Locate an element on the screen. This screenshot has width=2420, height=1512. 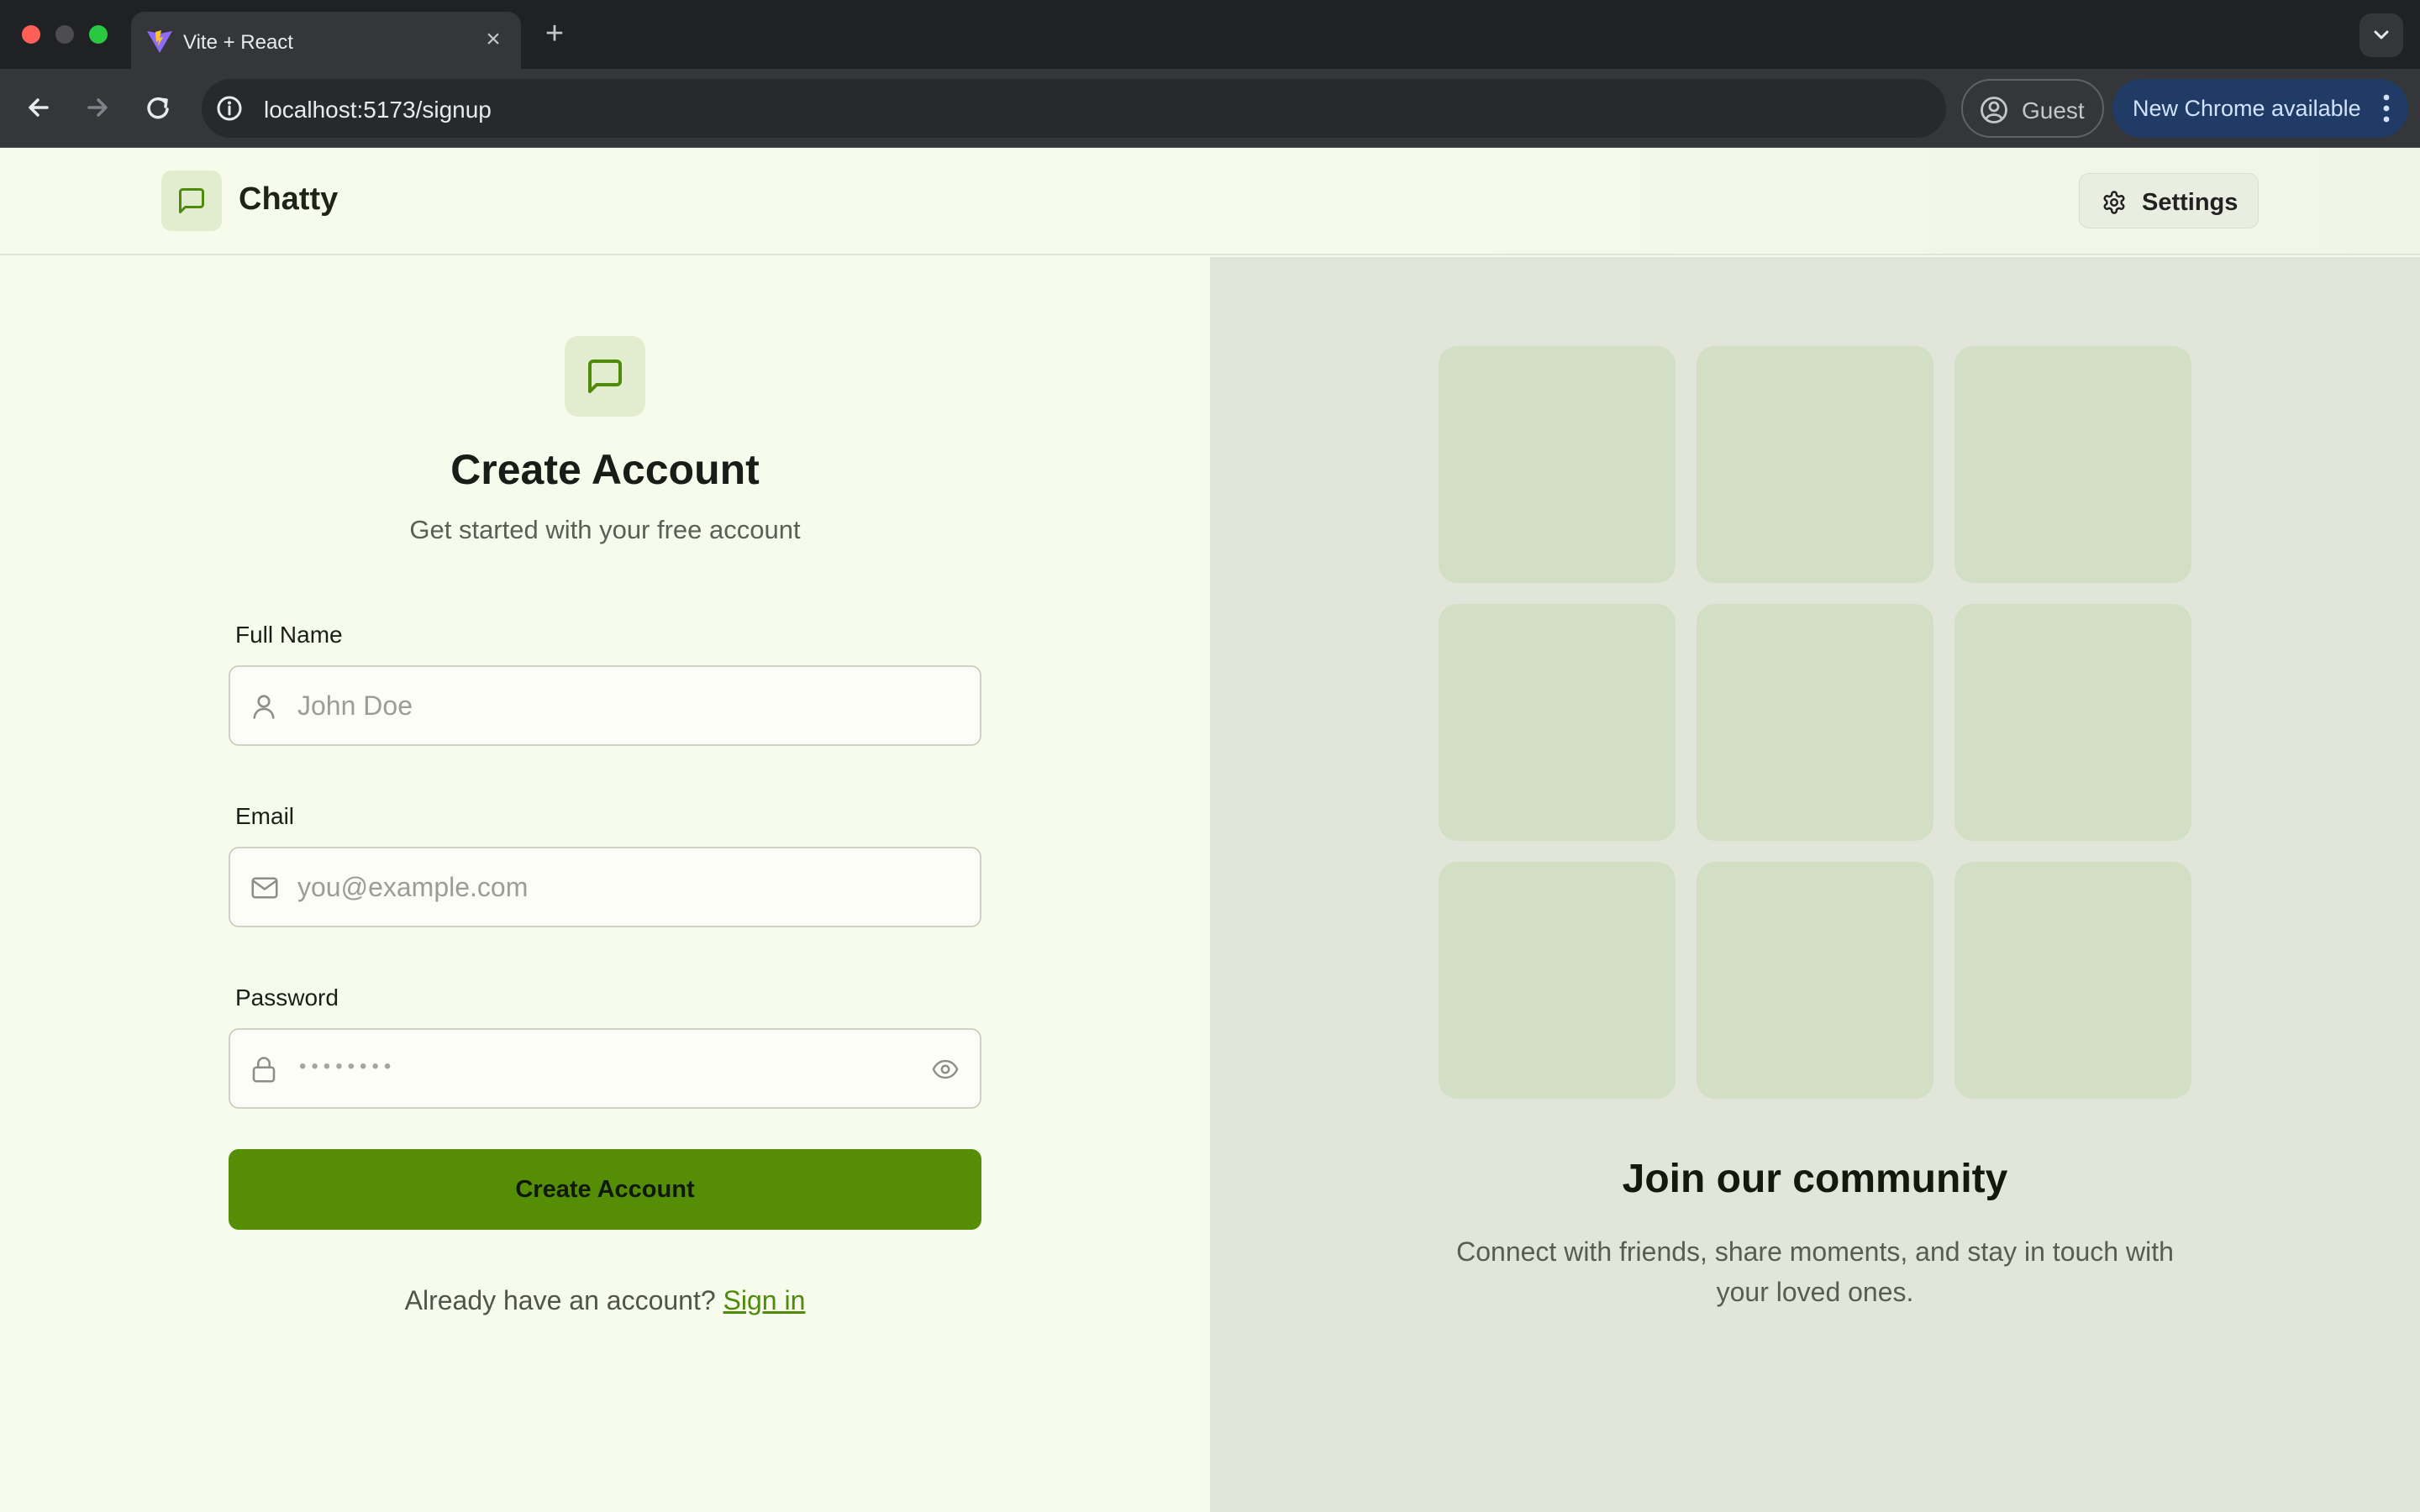
address-bar: localhost:5173/signup is located at coordinates (1074, 108).